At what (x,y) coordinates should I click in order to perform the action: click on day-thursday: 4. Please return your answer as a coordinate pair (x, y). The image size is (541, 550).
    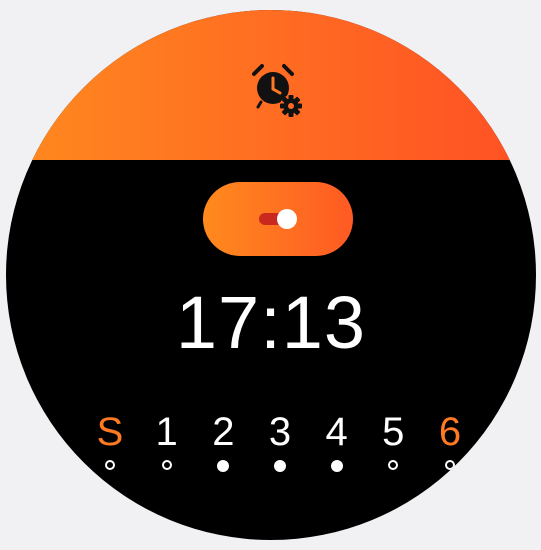
    Looking at the image, I should click on (337, 440).